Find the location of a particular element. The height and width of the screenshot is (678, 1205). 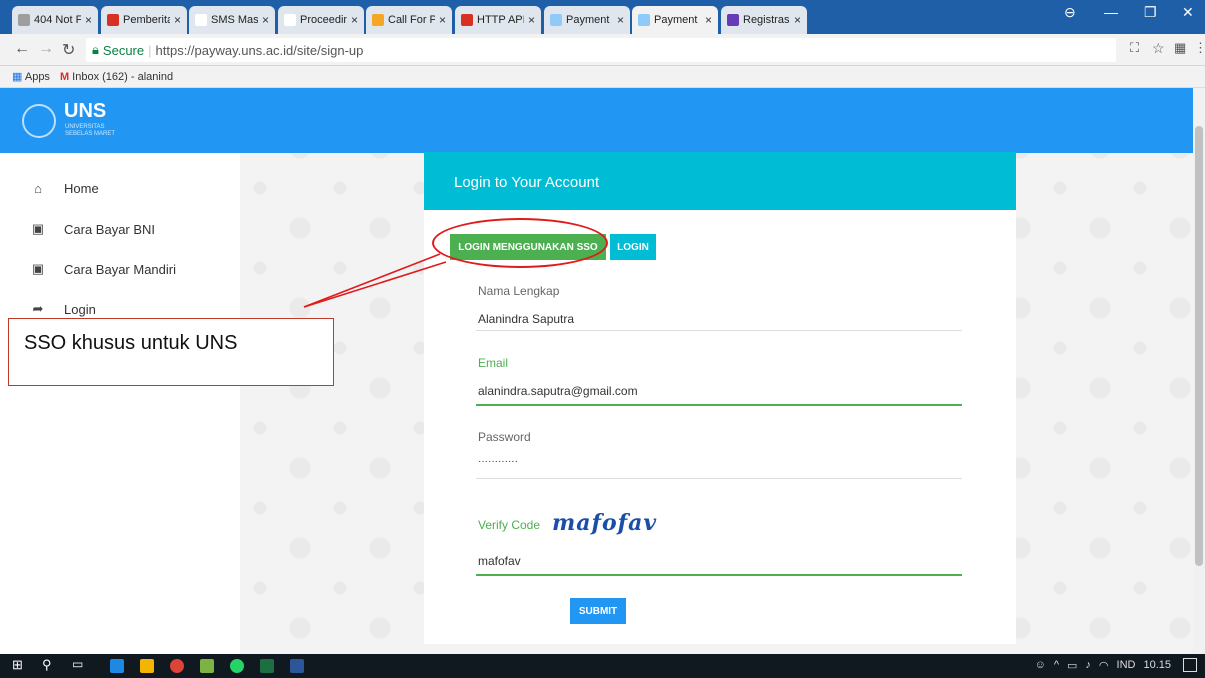

close-window-button: ✕ is located at coordinates (1188, 12).